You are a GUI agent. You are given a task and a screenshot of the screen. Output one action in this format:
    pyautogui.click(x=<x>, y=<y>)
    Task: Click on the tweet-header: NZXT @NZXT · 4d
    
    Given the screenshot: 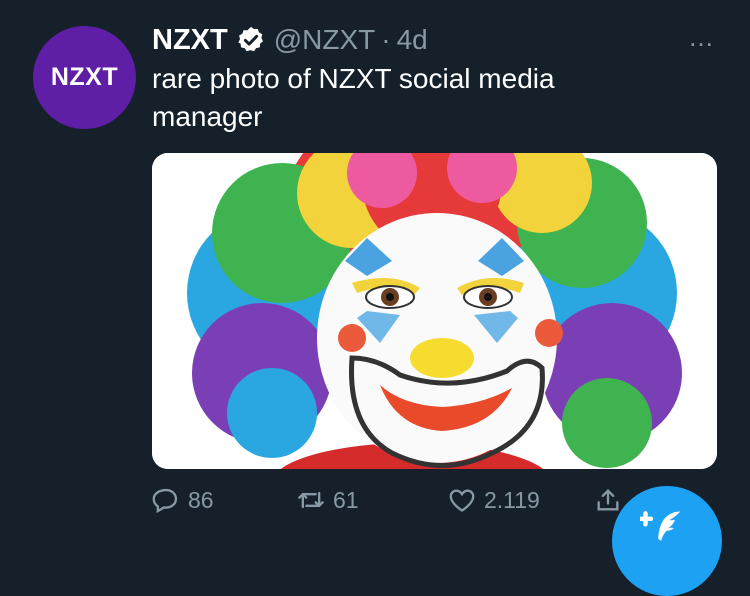 What is the action you would take?
    pyautogui.click(x=290, y=40)
    